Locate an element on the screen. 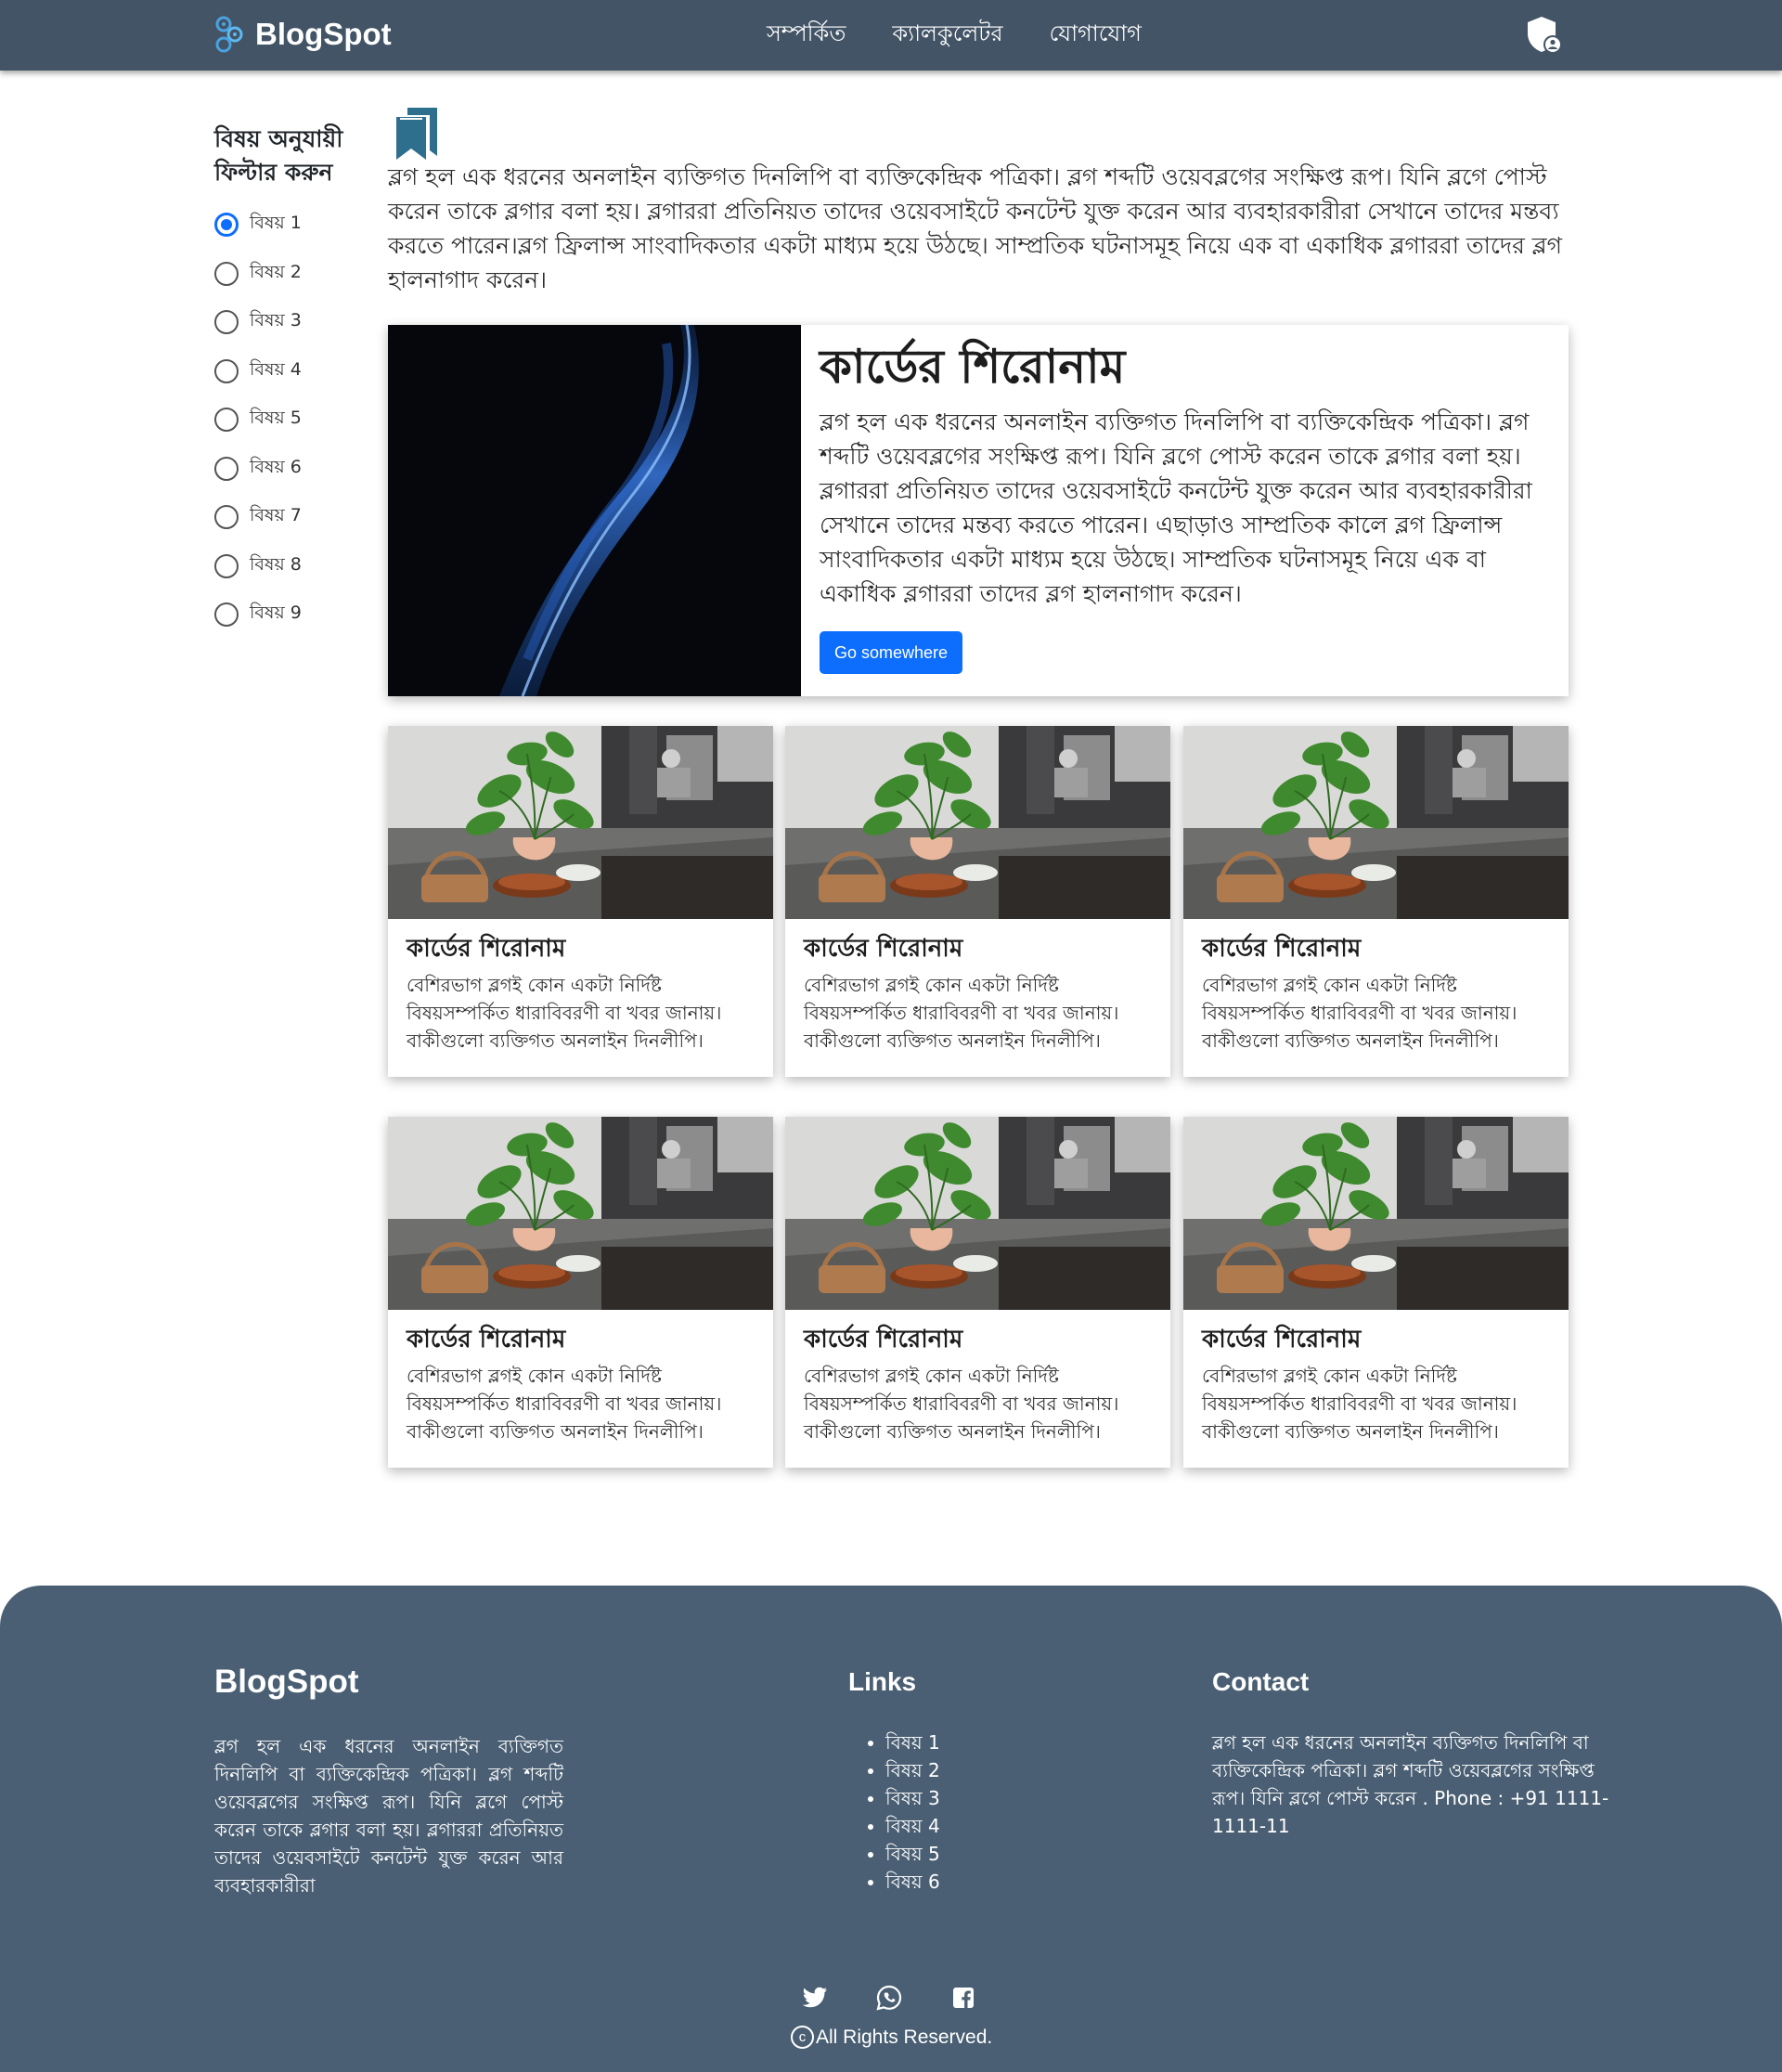  footer-link: বিষয় 6 is located at coordinates (912, 1882).